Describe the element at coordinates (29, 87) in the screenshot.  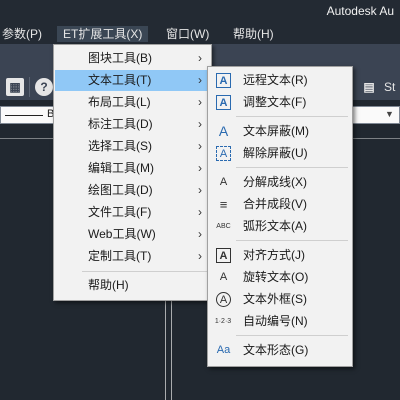
I see `toolbar-separator` at that location.